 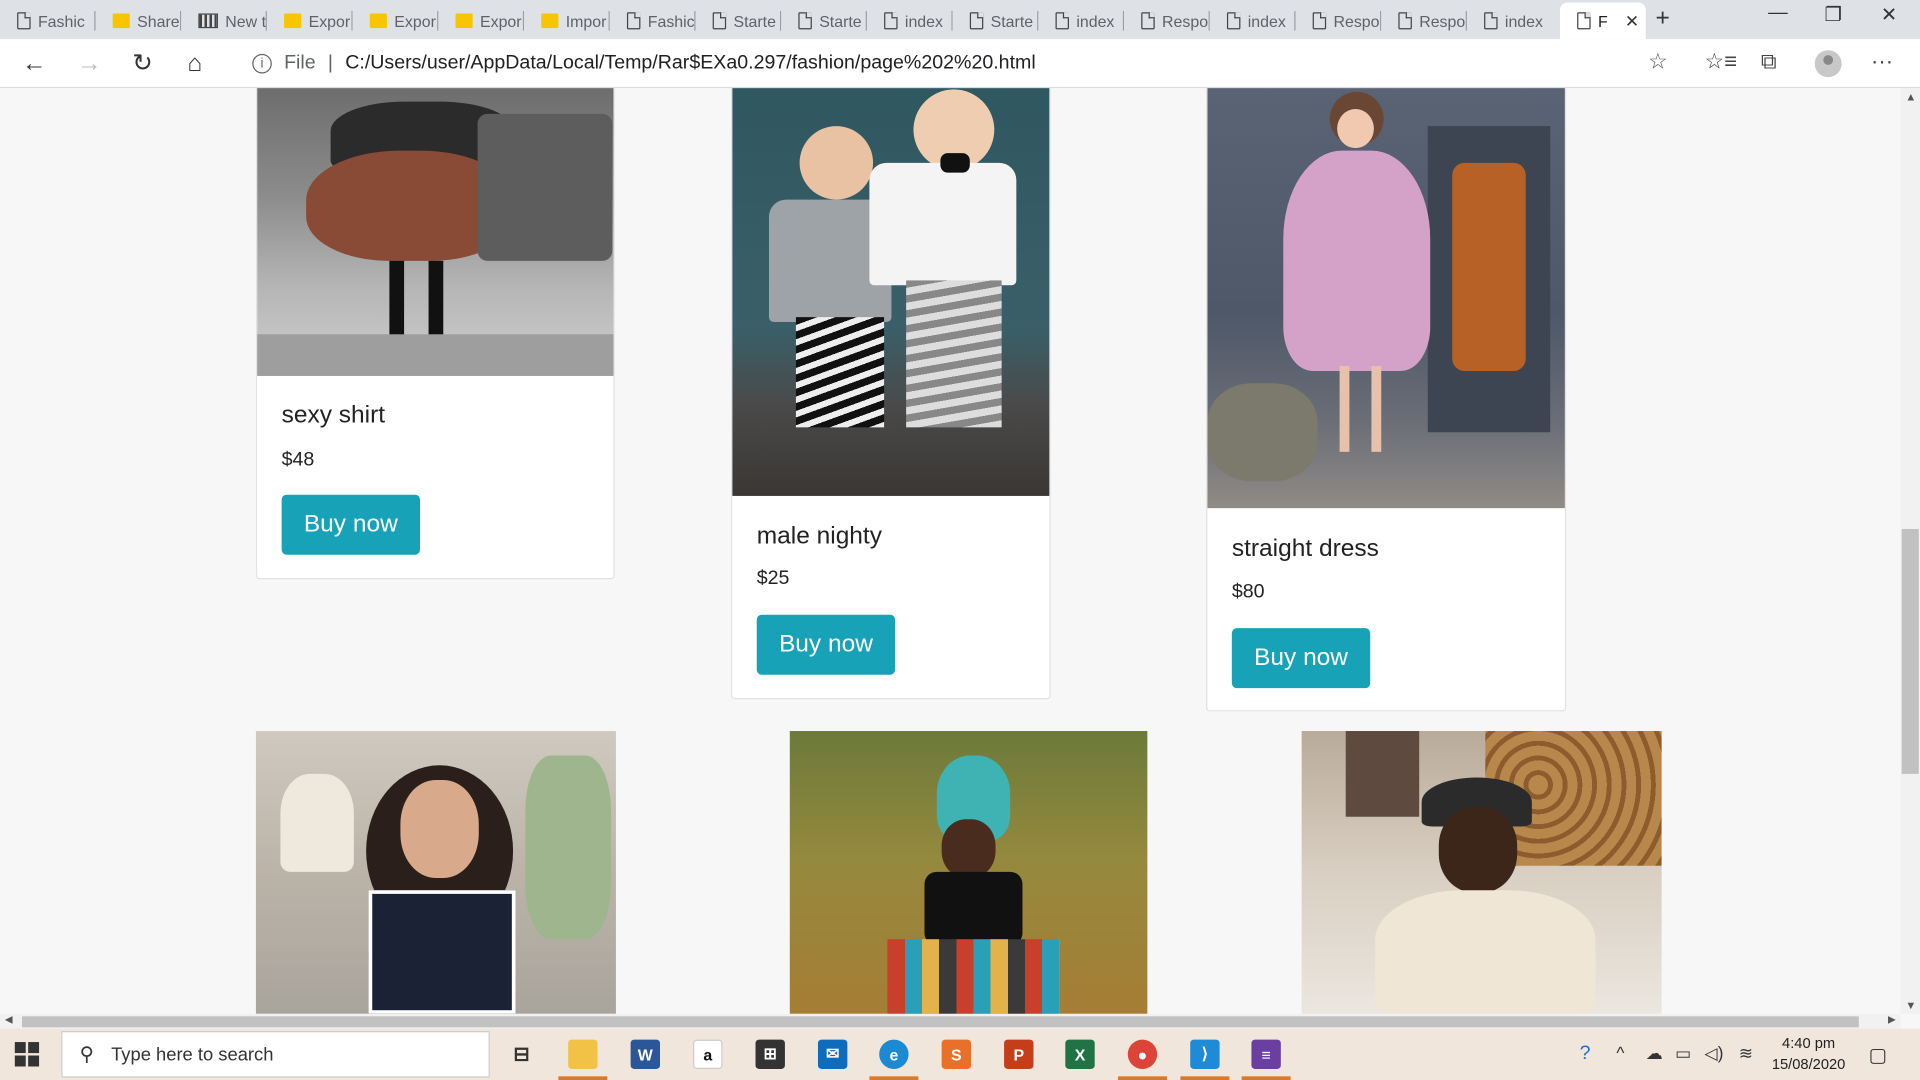 I want to click on help-icon: ?, so click(x=1585, y=1054).